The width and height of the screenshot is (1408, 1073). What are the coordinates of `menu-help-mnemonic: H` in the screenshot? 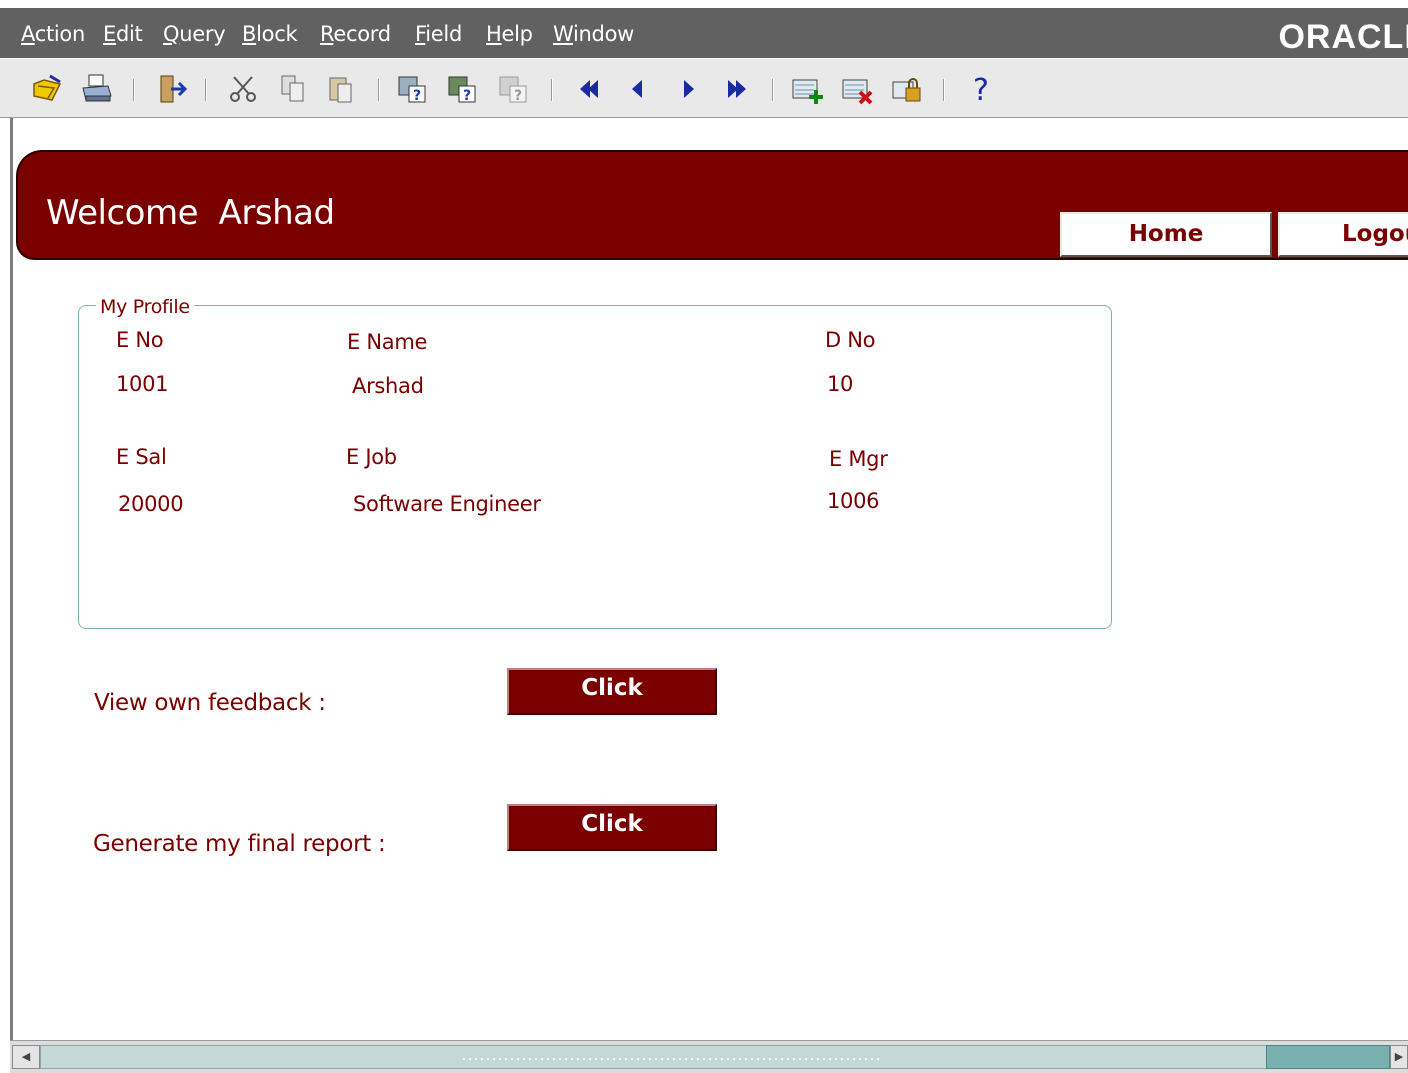 It's located at (494, 34).